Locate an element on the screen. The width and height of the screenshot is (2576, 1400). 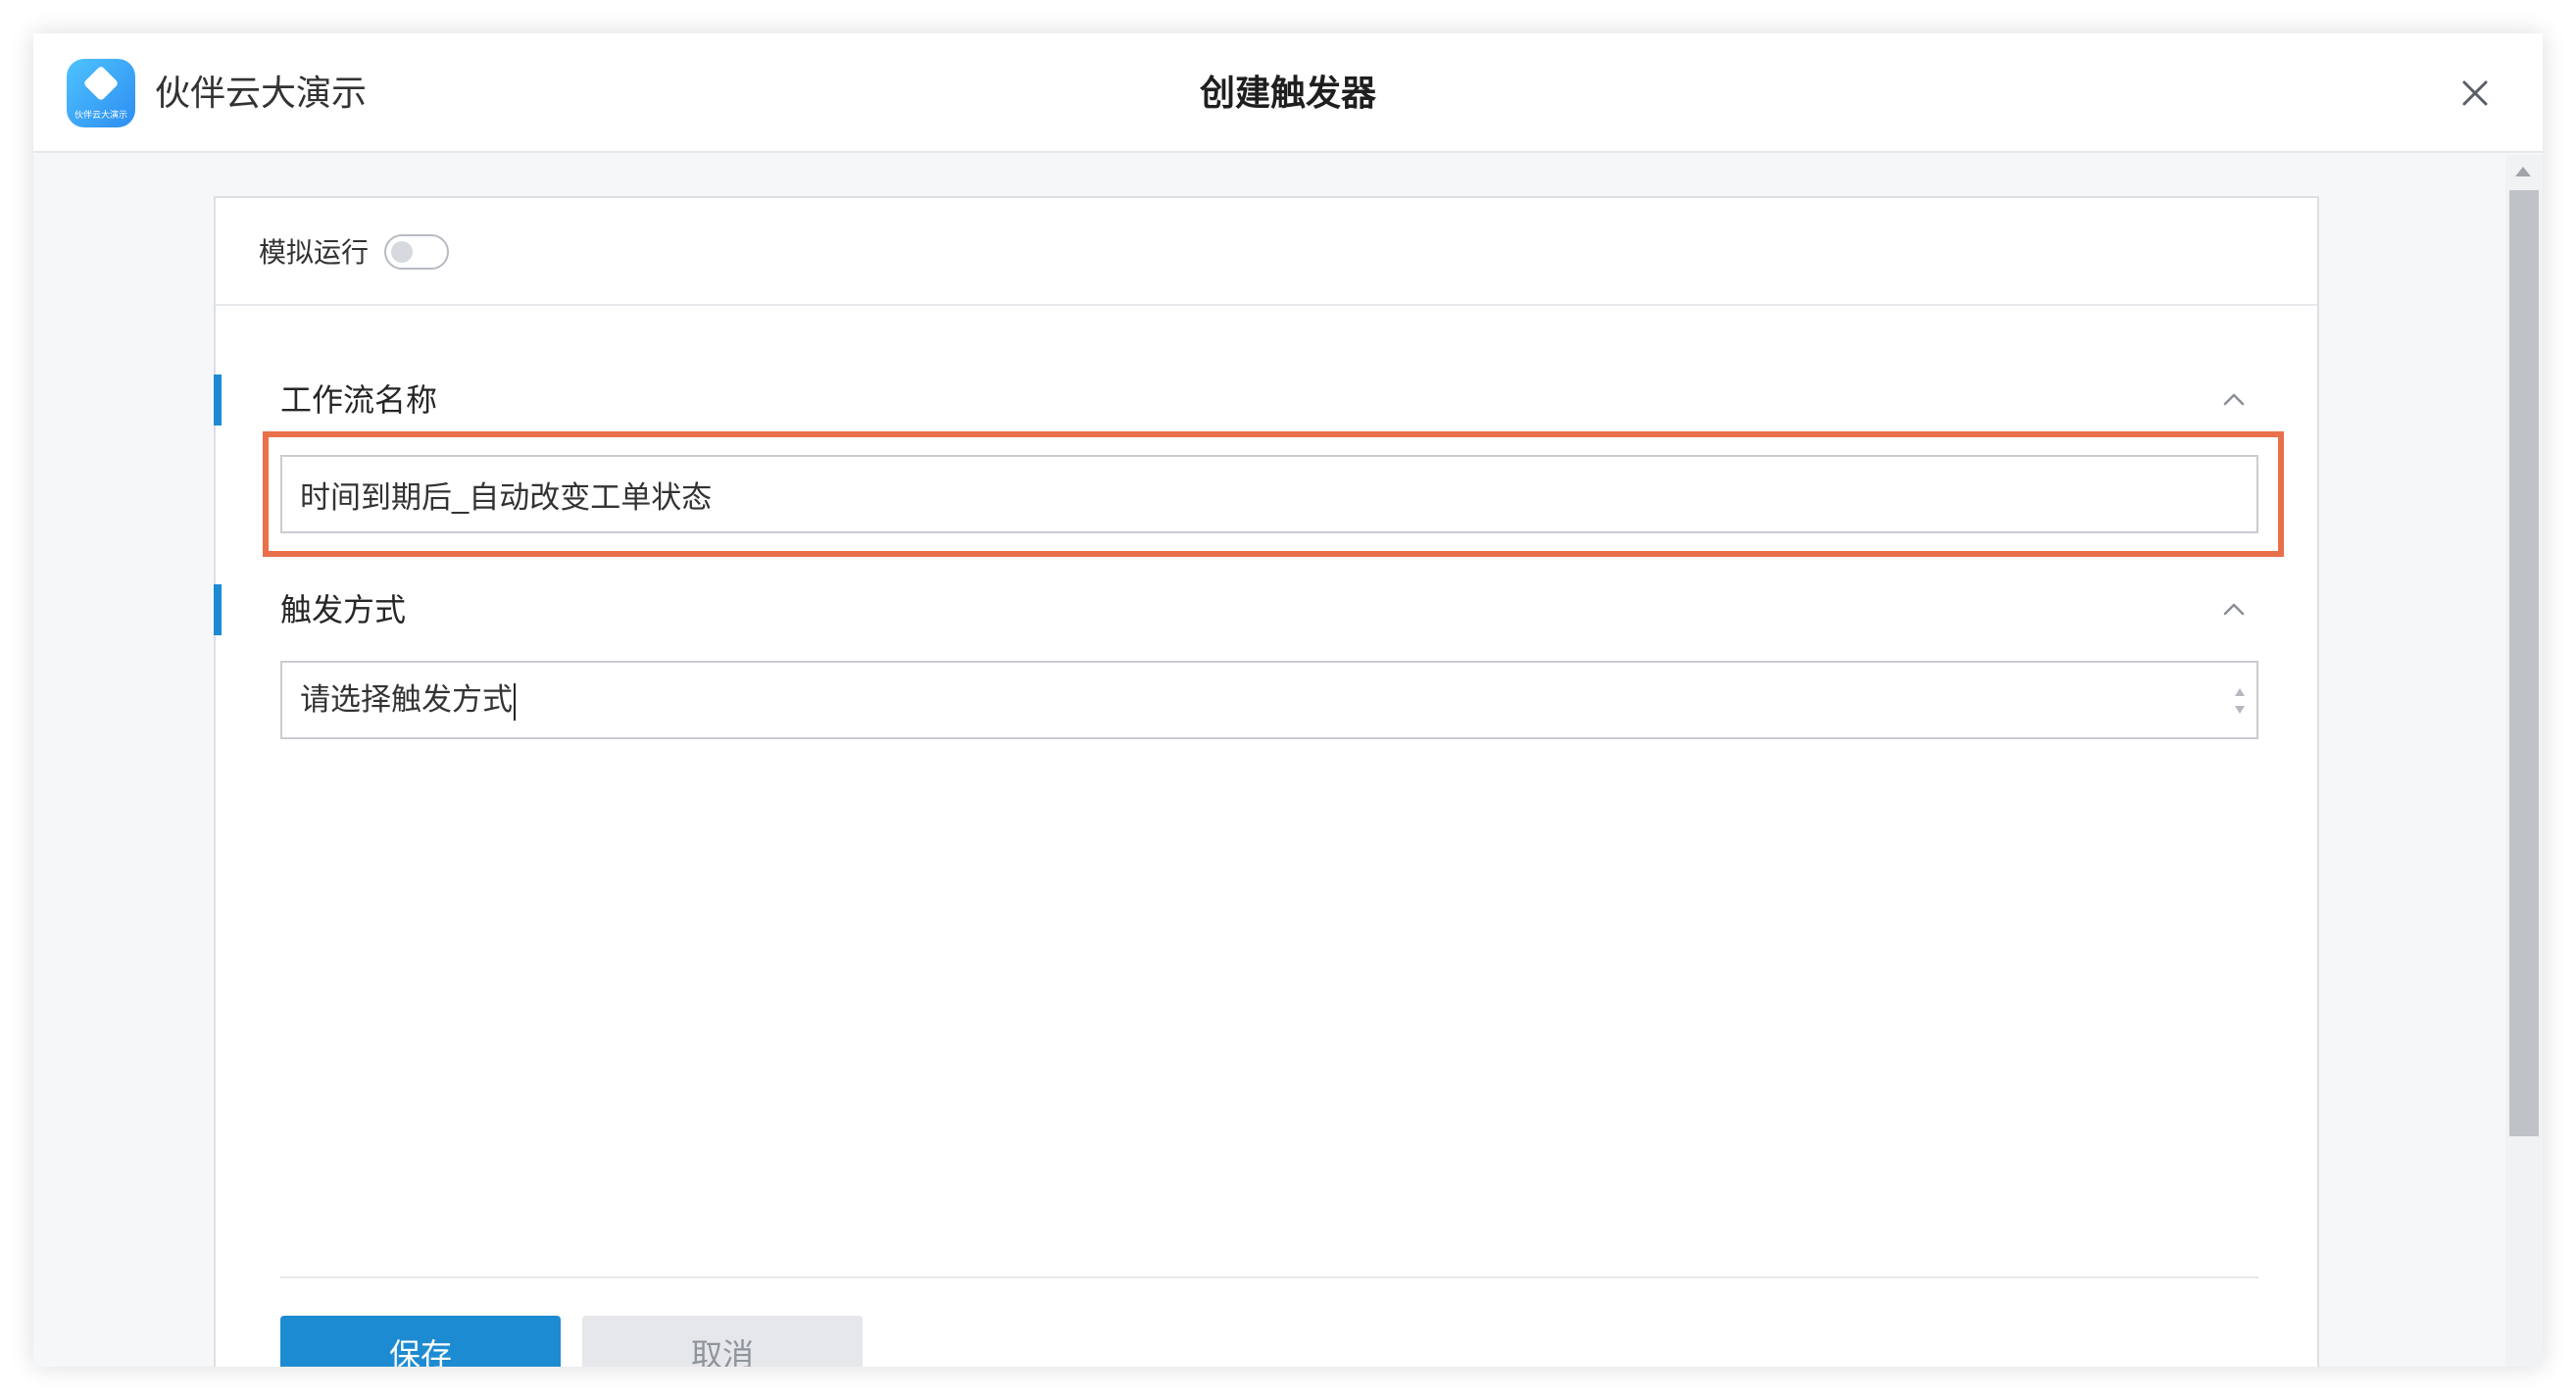
trigger-method-placeholder: 请选择触发方式 is located at coordinates (406, 699).